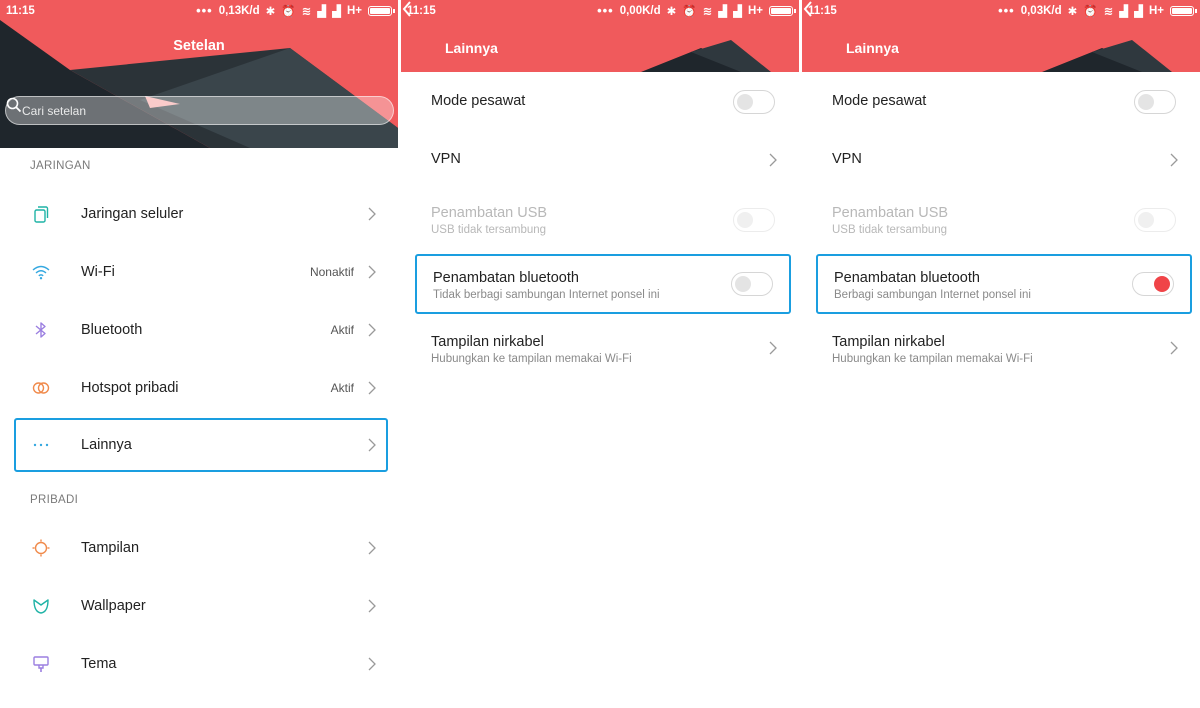 The height and width of the screenshot is (708, 1200). Describe the element at coordinates (640, 11) in the screenshot. I see `network-speed: 0,00K/d` at that location.